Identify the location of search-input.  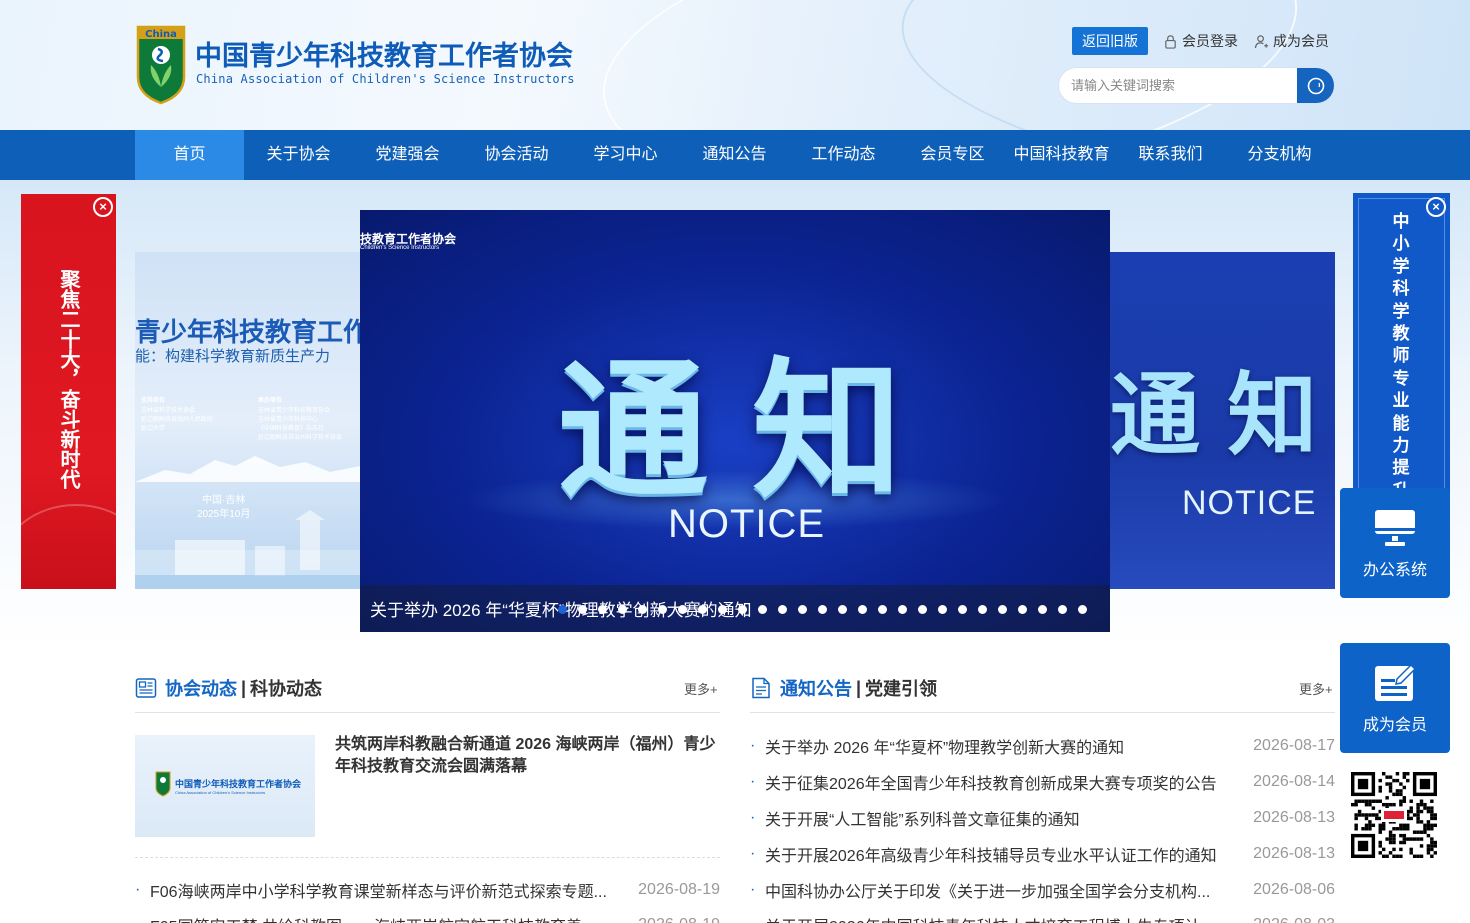
(1179, 85).